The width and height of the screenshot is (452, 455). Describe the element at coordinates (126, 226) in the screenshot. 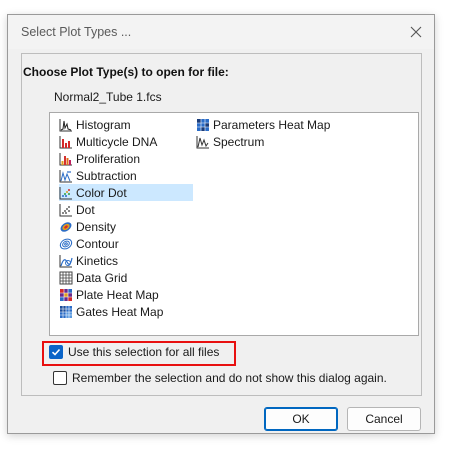

I see `plot-type-density: Density` at that location.